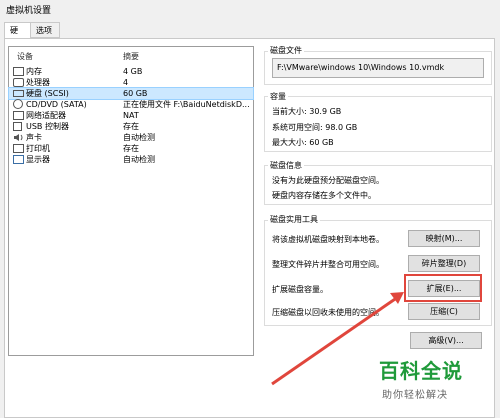 The height and width of the screenshot is (418, 500). Describe the element at coordinates (421, 371) in the screenshot. I see `watermark-brand: 百科全说` at that location.